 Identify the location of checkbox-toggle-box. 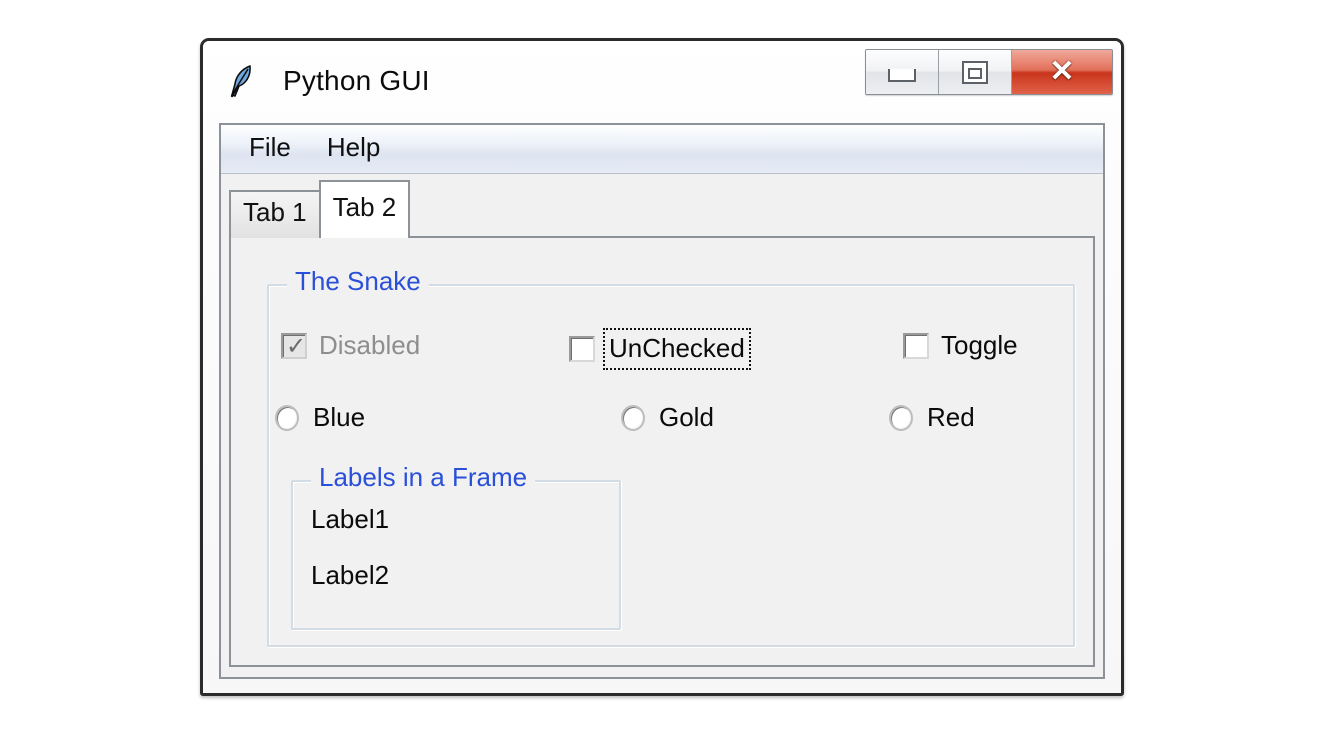
(916, 345).